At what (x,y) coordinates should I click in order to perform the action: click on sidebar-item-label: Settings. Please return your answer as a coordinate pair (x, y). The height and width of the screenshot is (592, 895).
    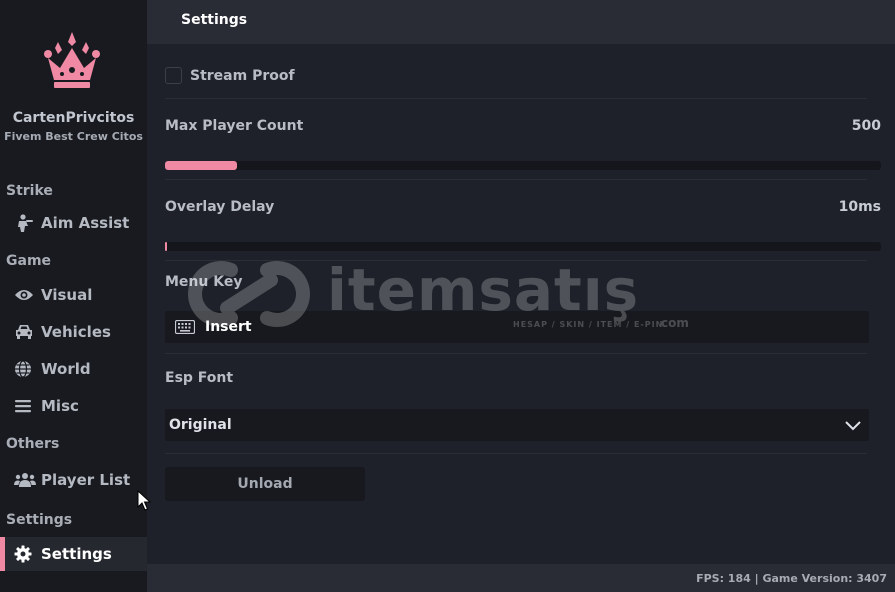
    Looking at the image, I should click on (76, 554).